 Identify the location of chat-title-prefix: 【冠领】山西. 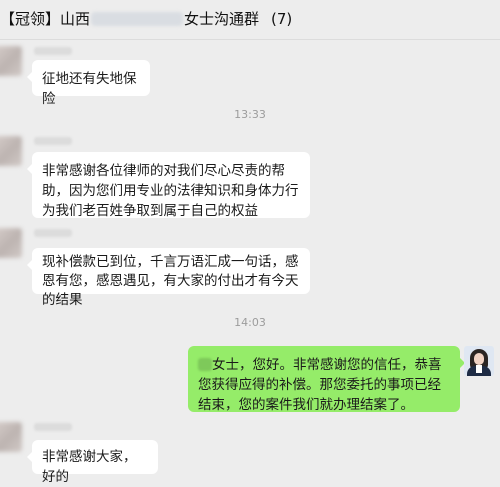
(45, 19).